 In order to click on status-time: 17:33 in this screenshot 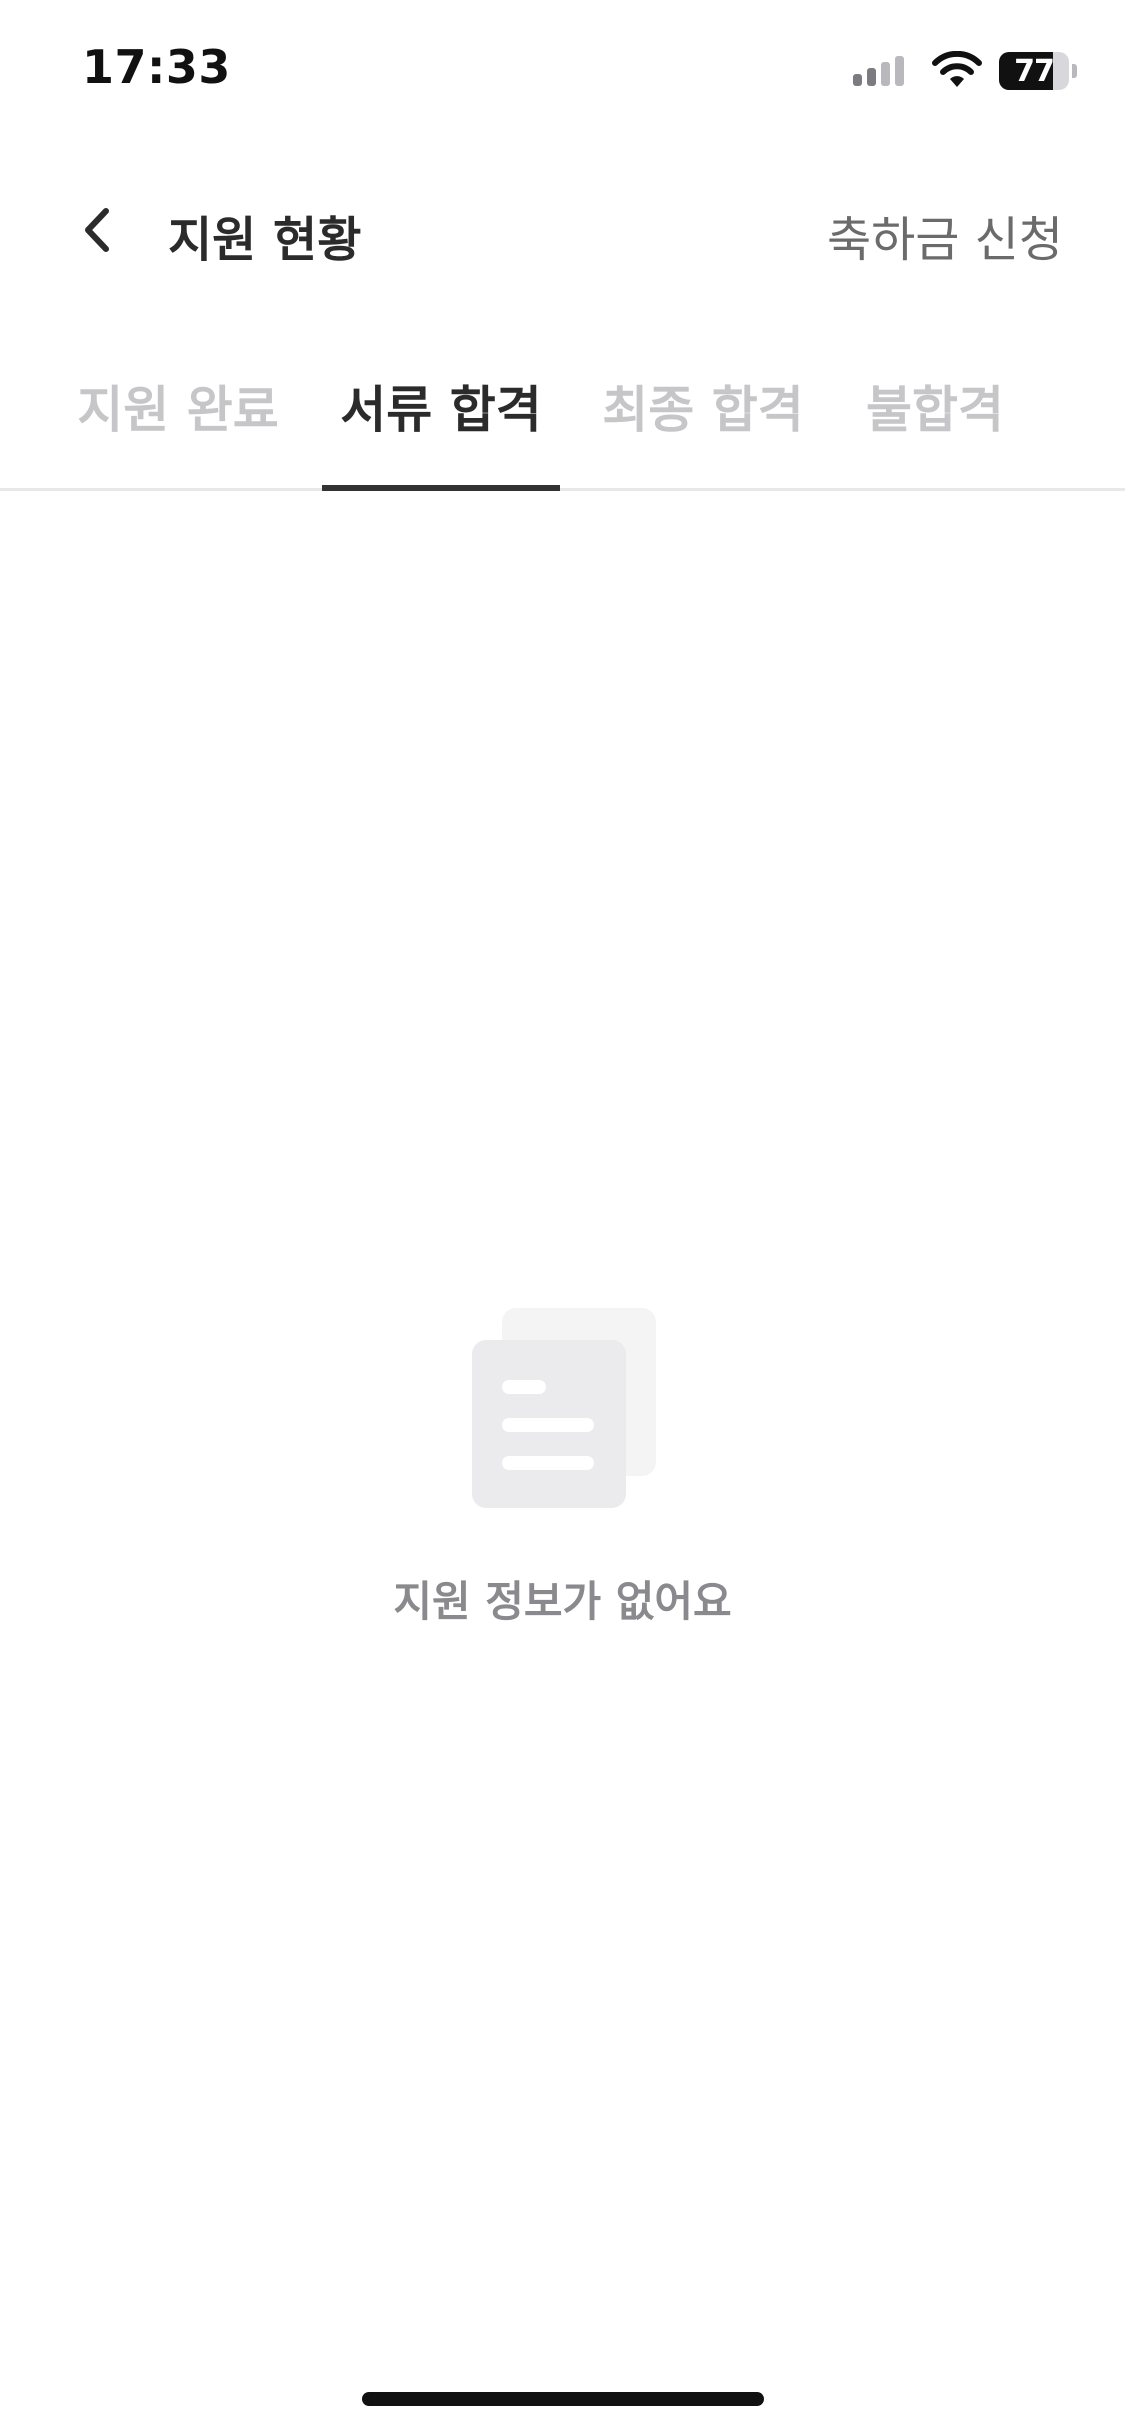, I will do `click(156, 67)`.